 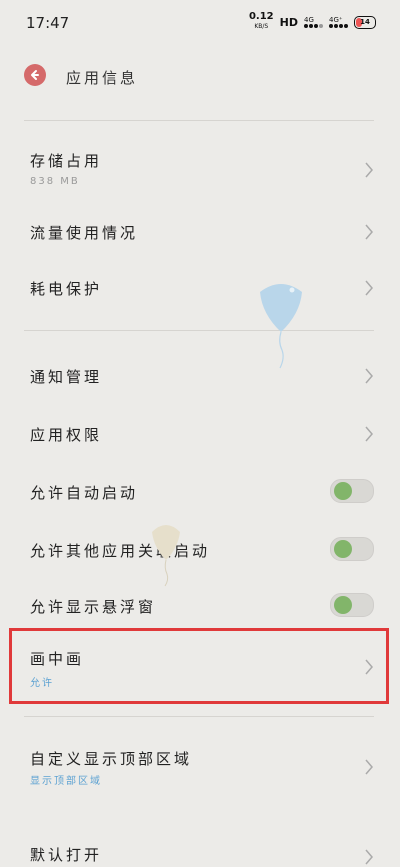 I want to click on auto-start-toggle, so click(x=352, y=491).